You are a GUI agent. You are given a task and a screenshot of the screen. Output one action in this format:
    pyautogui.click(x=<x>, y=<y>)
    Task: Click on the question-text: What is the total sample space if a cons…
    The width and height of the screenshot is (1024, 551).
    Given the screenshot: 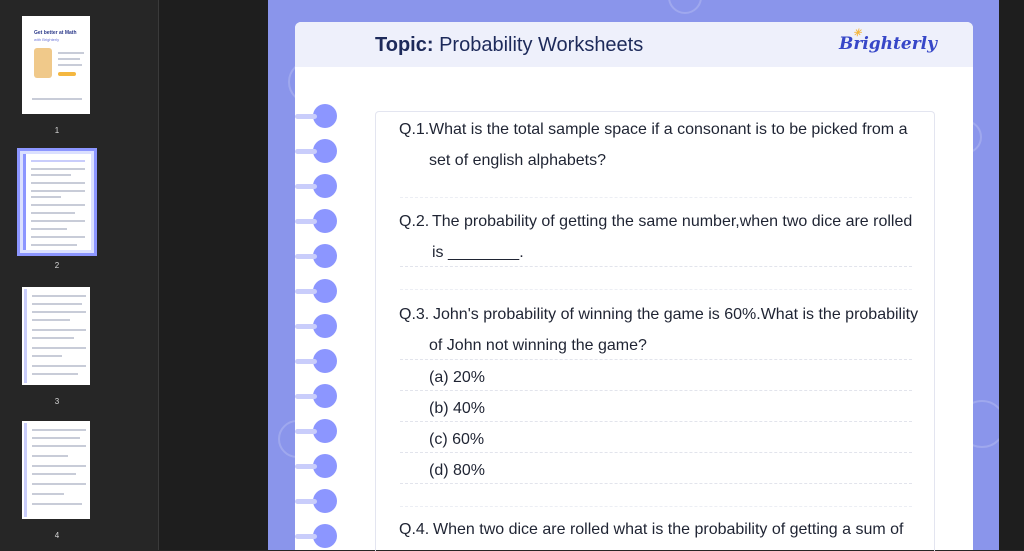 What is the action you would take?
    pyautogui.click(x=668, y=129)
    